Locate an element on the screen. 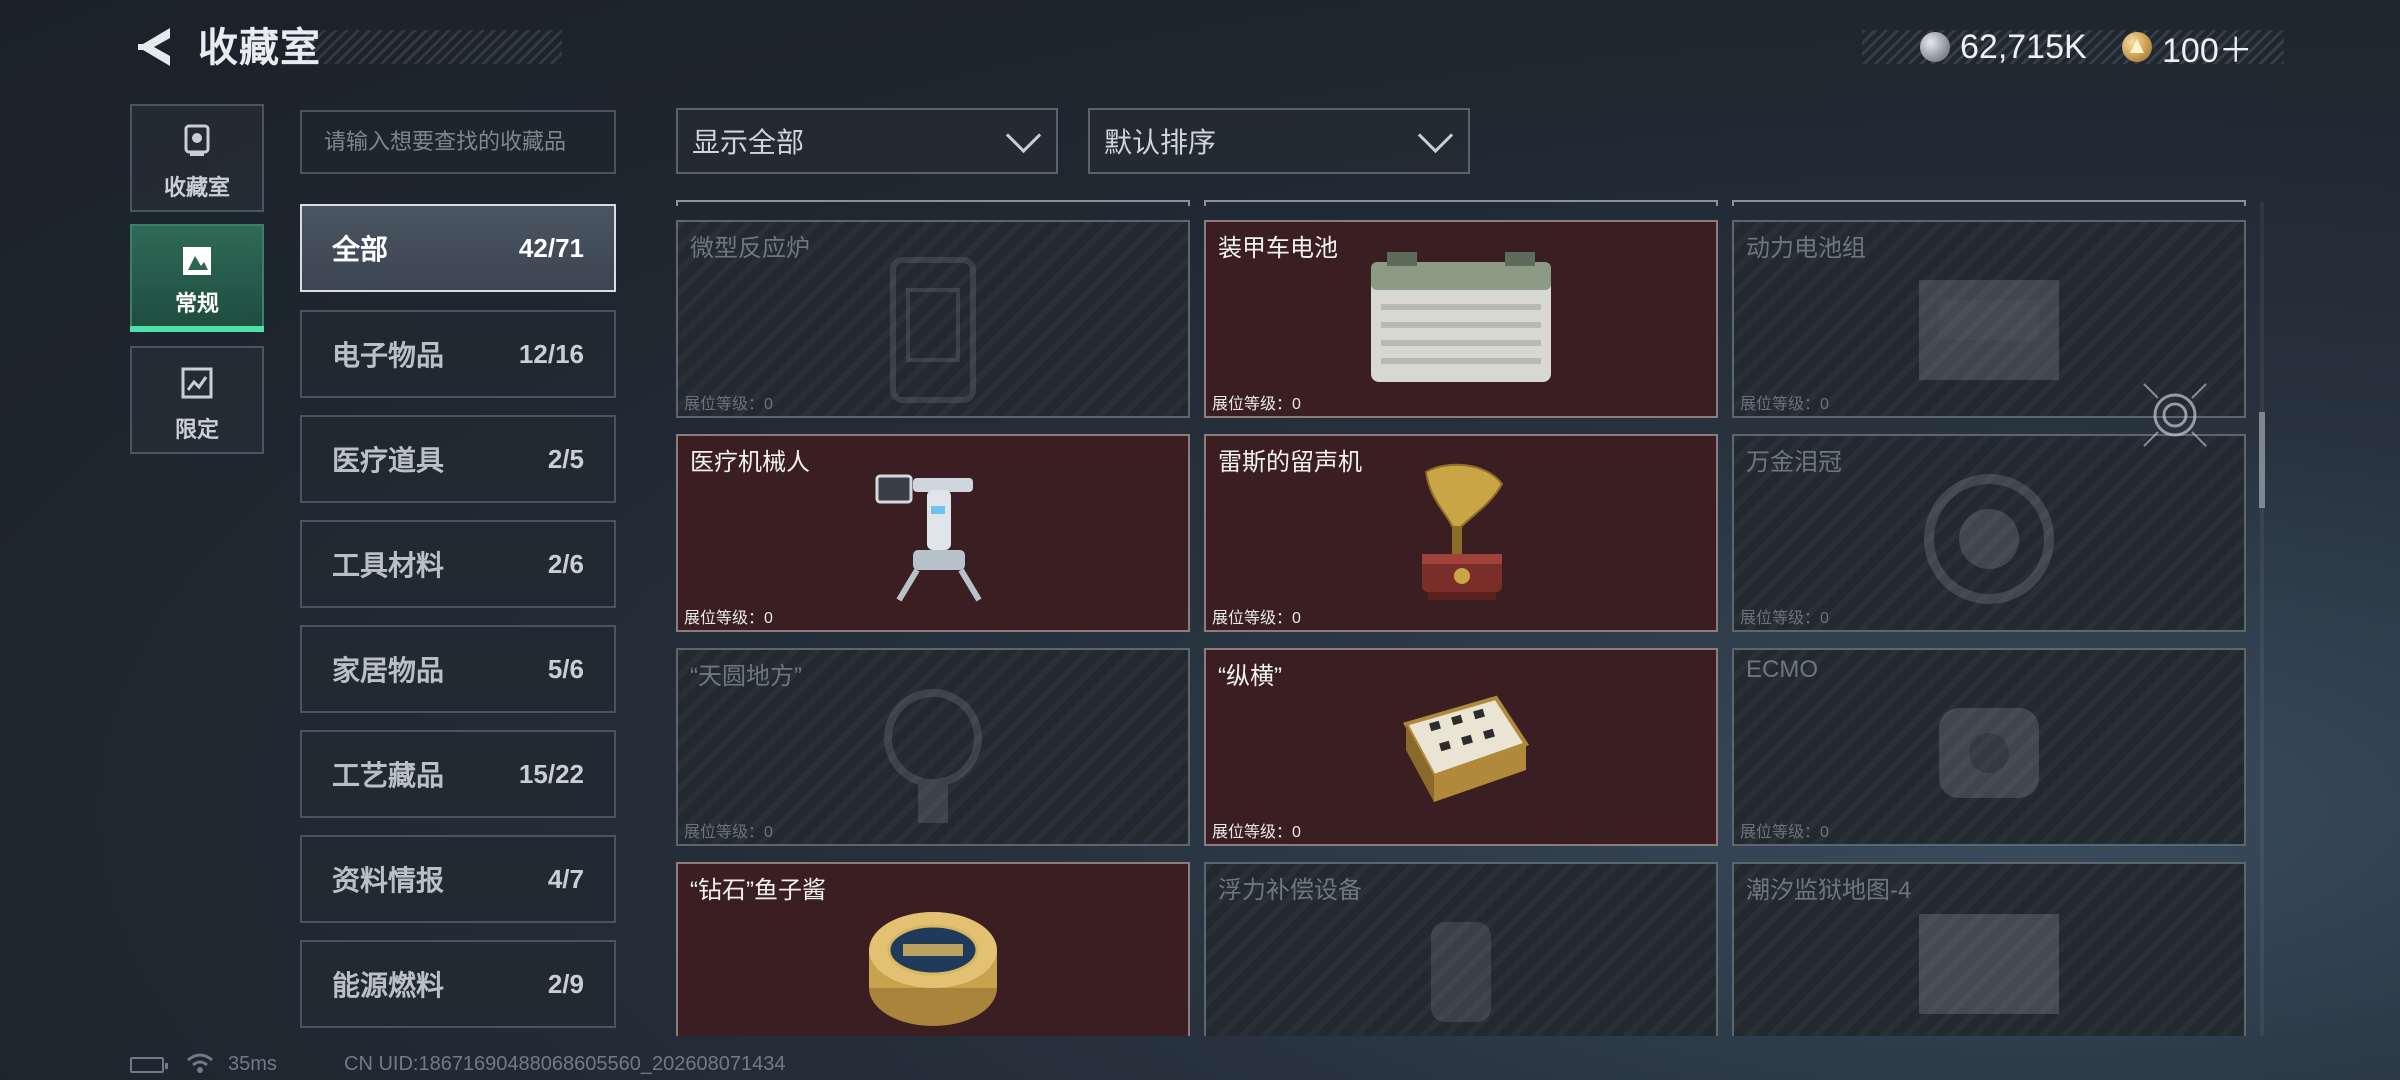  rail-label: 限定 is located at coordinates (196, 429).